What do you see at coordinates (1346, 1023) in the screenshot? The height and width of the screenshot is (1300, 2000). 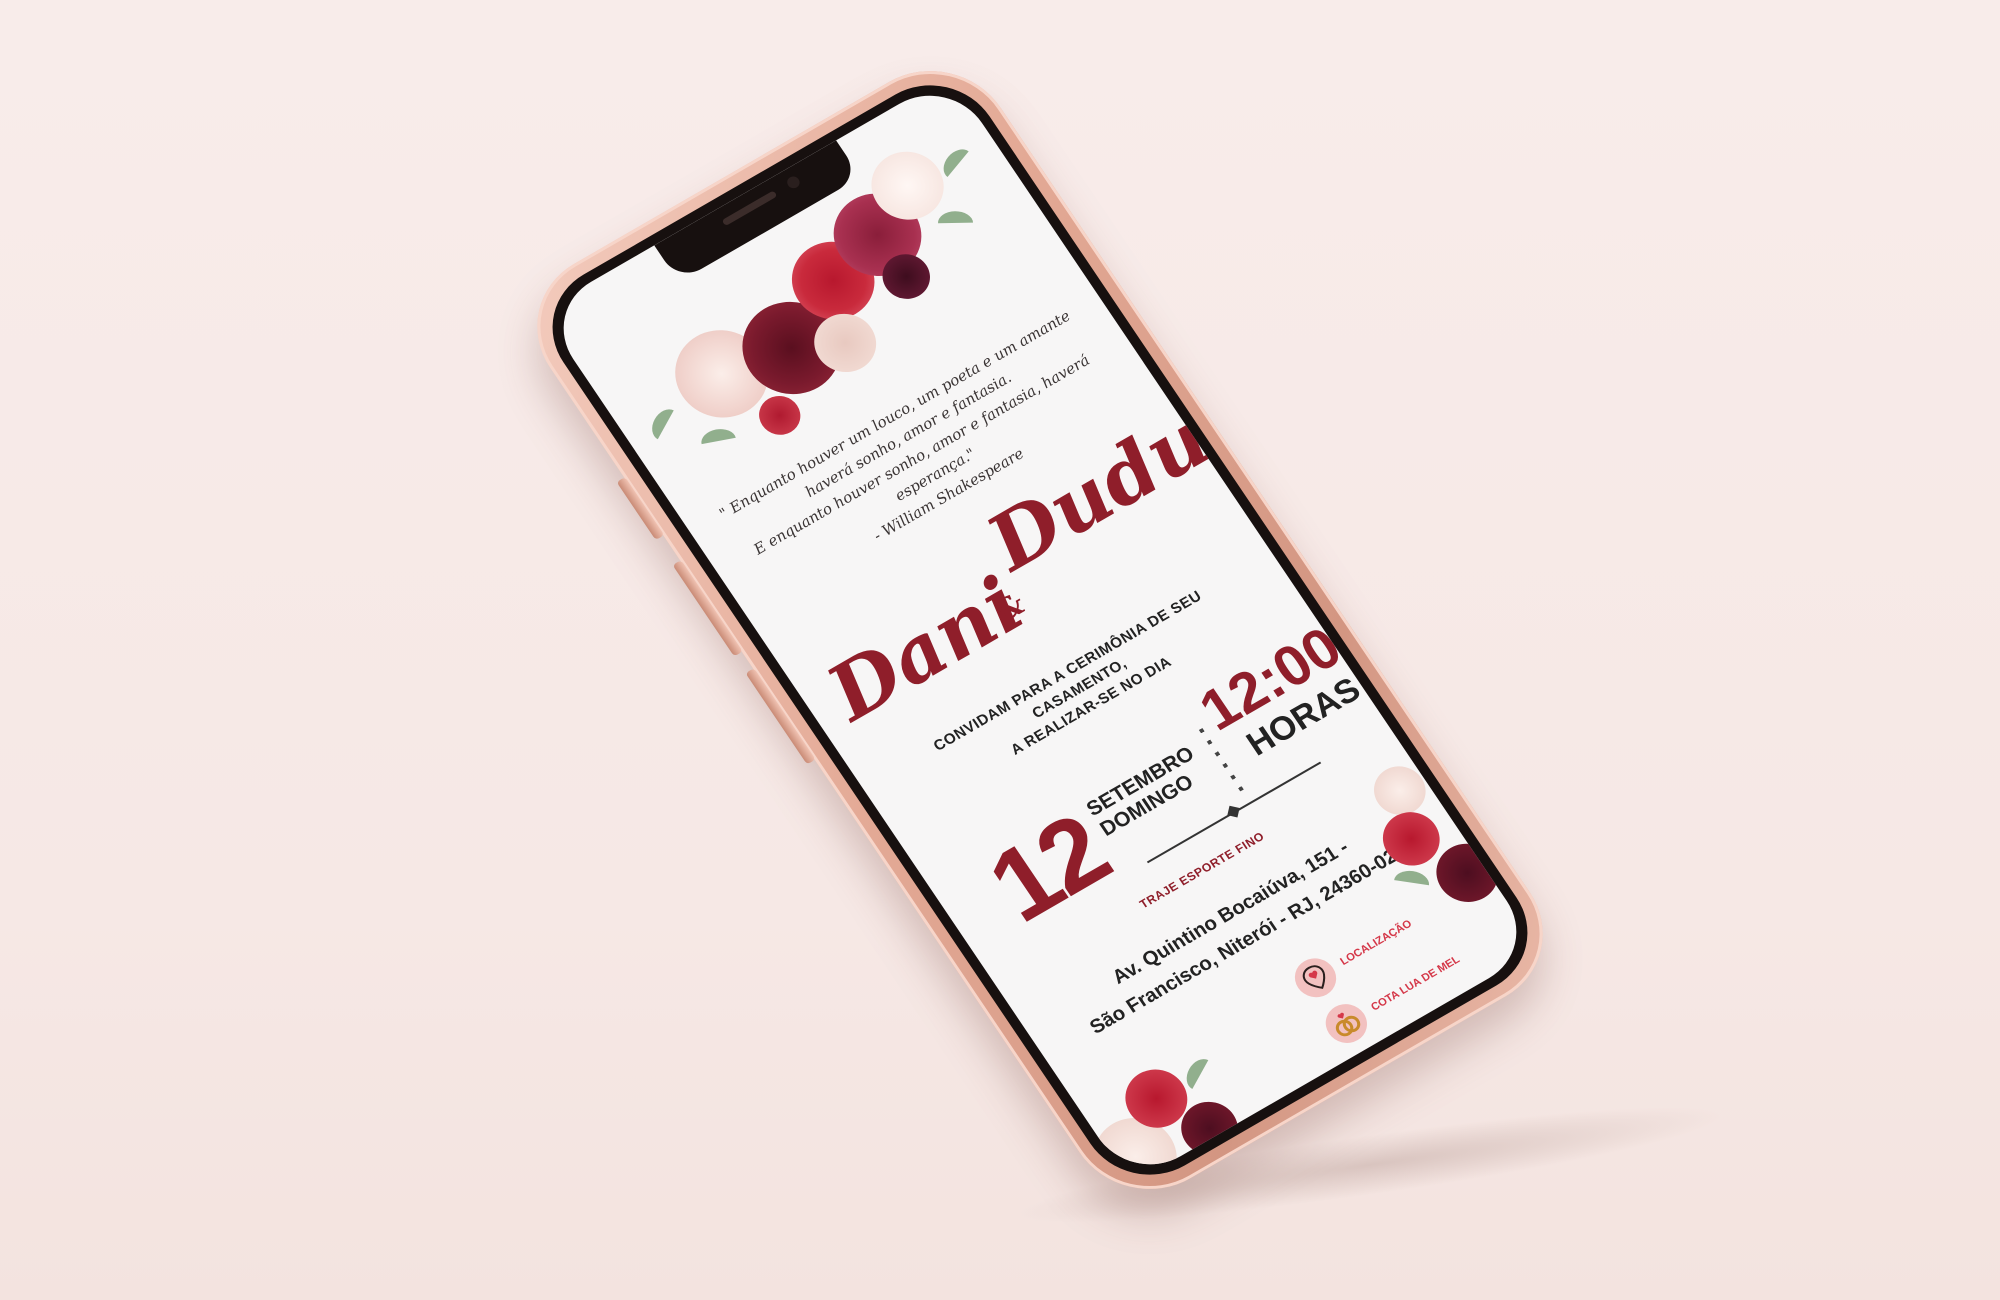 I see `rings-icon` at bounding box center [1346, 1023].